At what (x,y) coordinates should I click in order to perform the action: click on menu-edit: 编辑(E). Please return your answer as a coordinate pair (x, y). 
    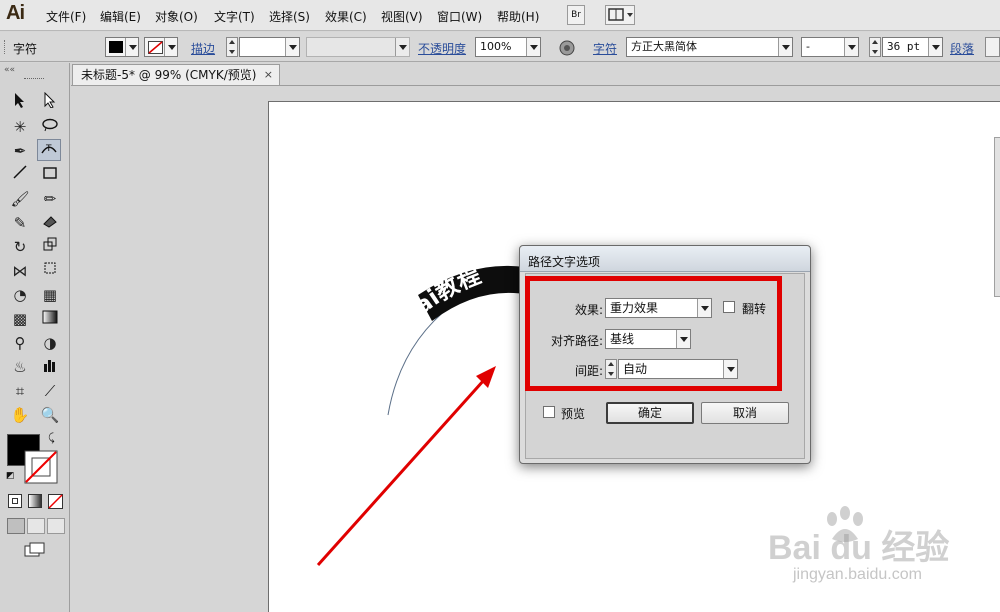
    Looking at the image, I should click on (120, 16).